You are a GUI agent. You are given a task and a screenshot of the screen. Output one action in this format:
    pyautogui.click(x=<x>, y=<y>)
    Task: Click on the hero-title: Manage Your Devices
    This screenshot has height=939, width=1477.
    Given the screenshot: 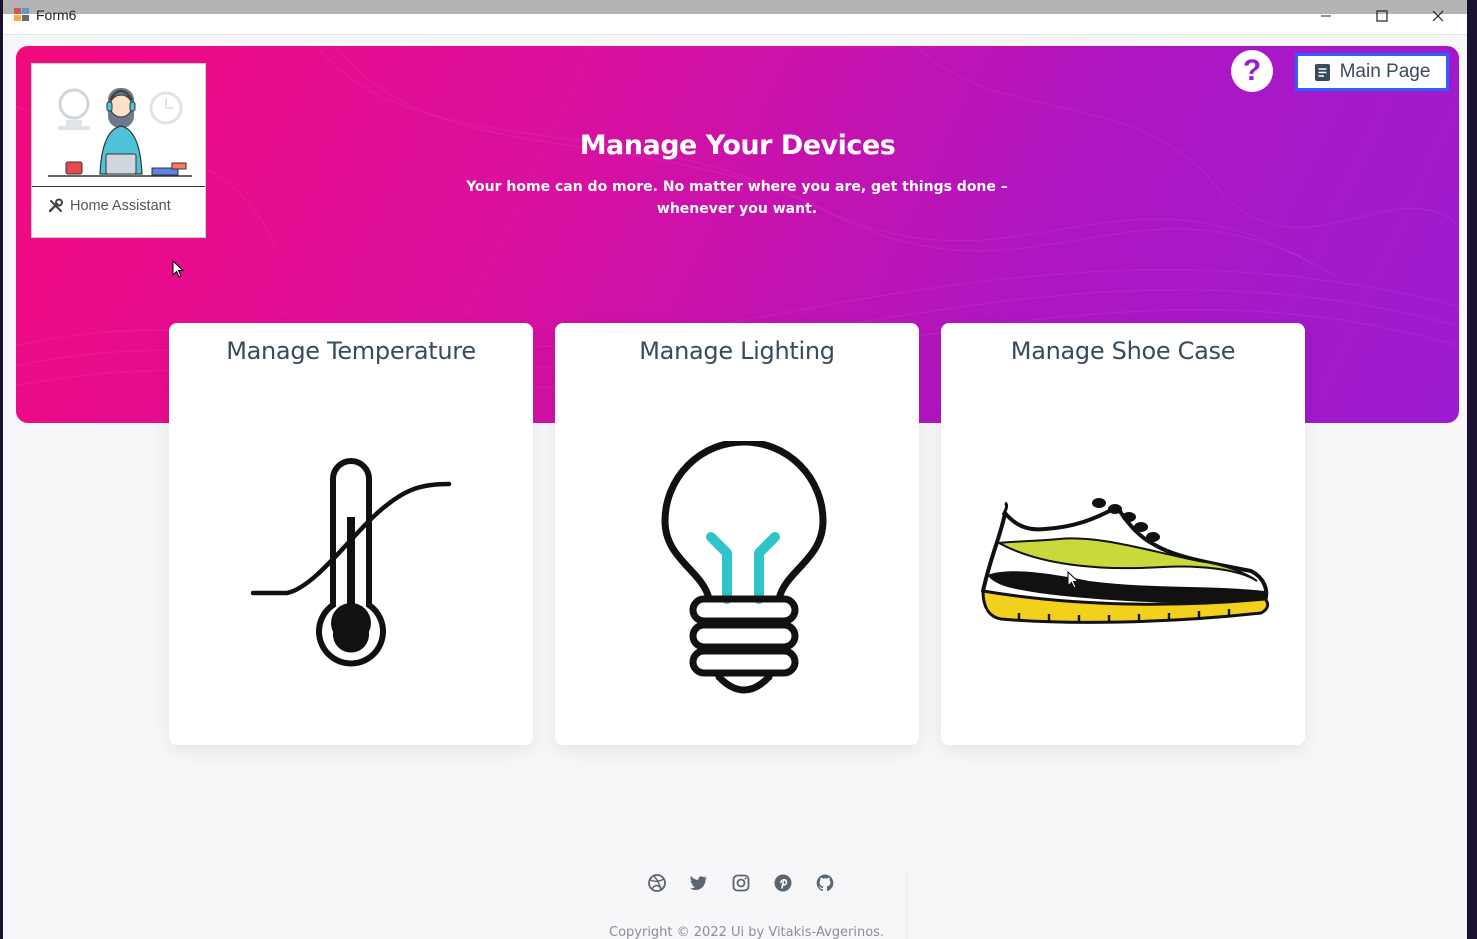 What is the action you would take?
    pyautogui.click(x=737, y=145)
    